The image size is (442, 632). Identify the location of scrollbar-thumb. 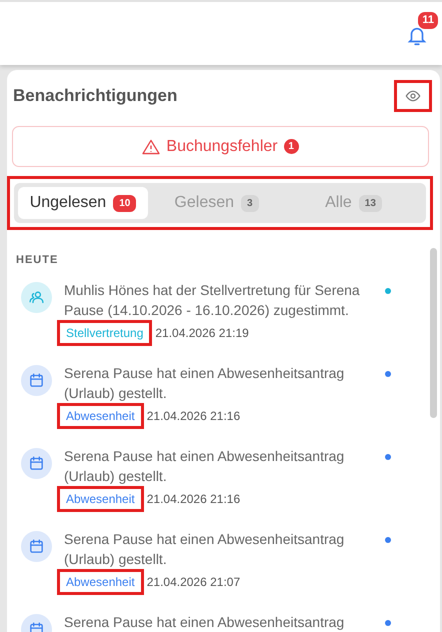
(433, 333).